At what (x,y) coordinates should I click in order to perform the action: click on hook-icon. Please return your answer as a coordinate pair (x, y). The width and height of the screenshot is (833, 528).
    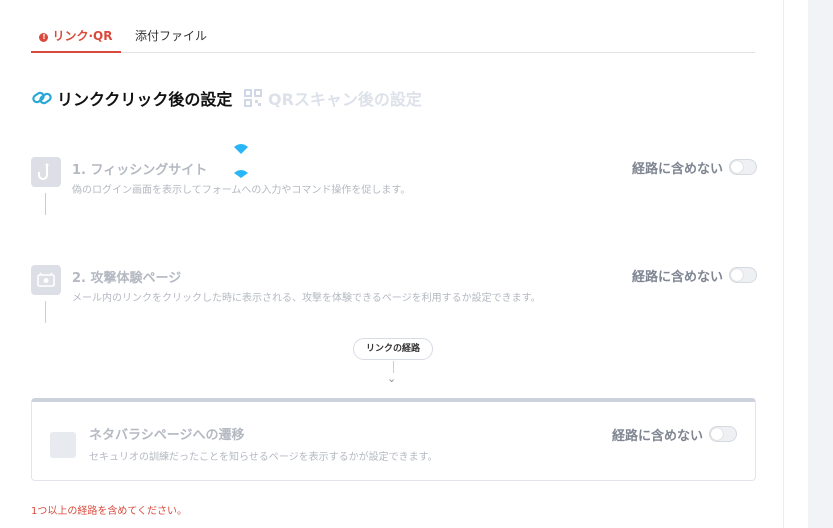
    Looking at the image, I should click on (43, 171).